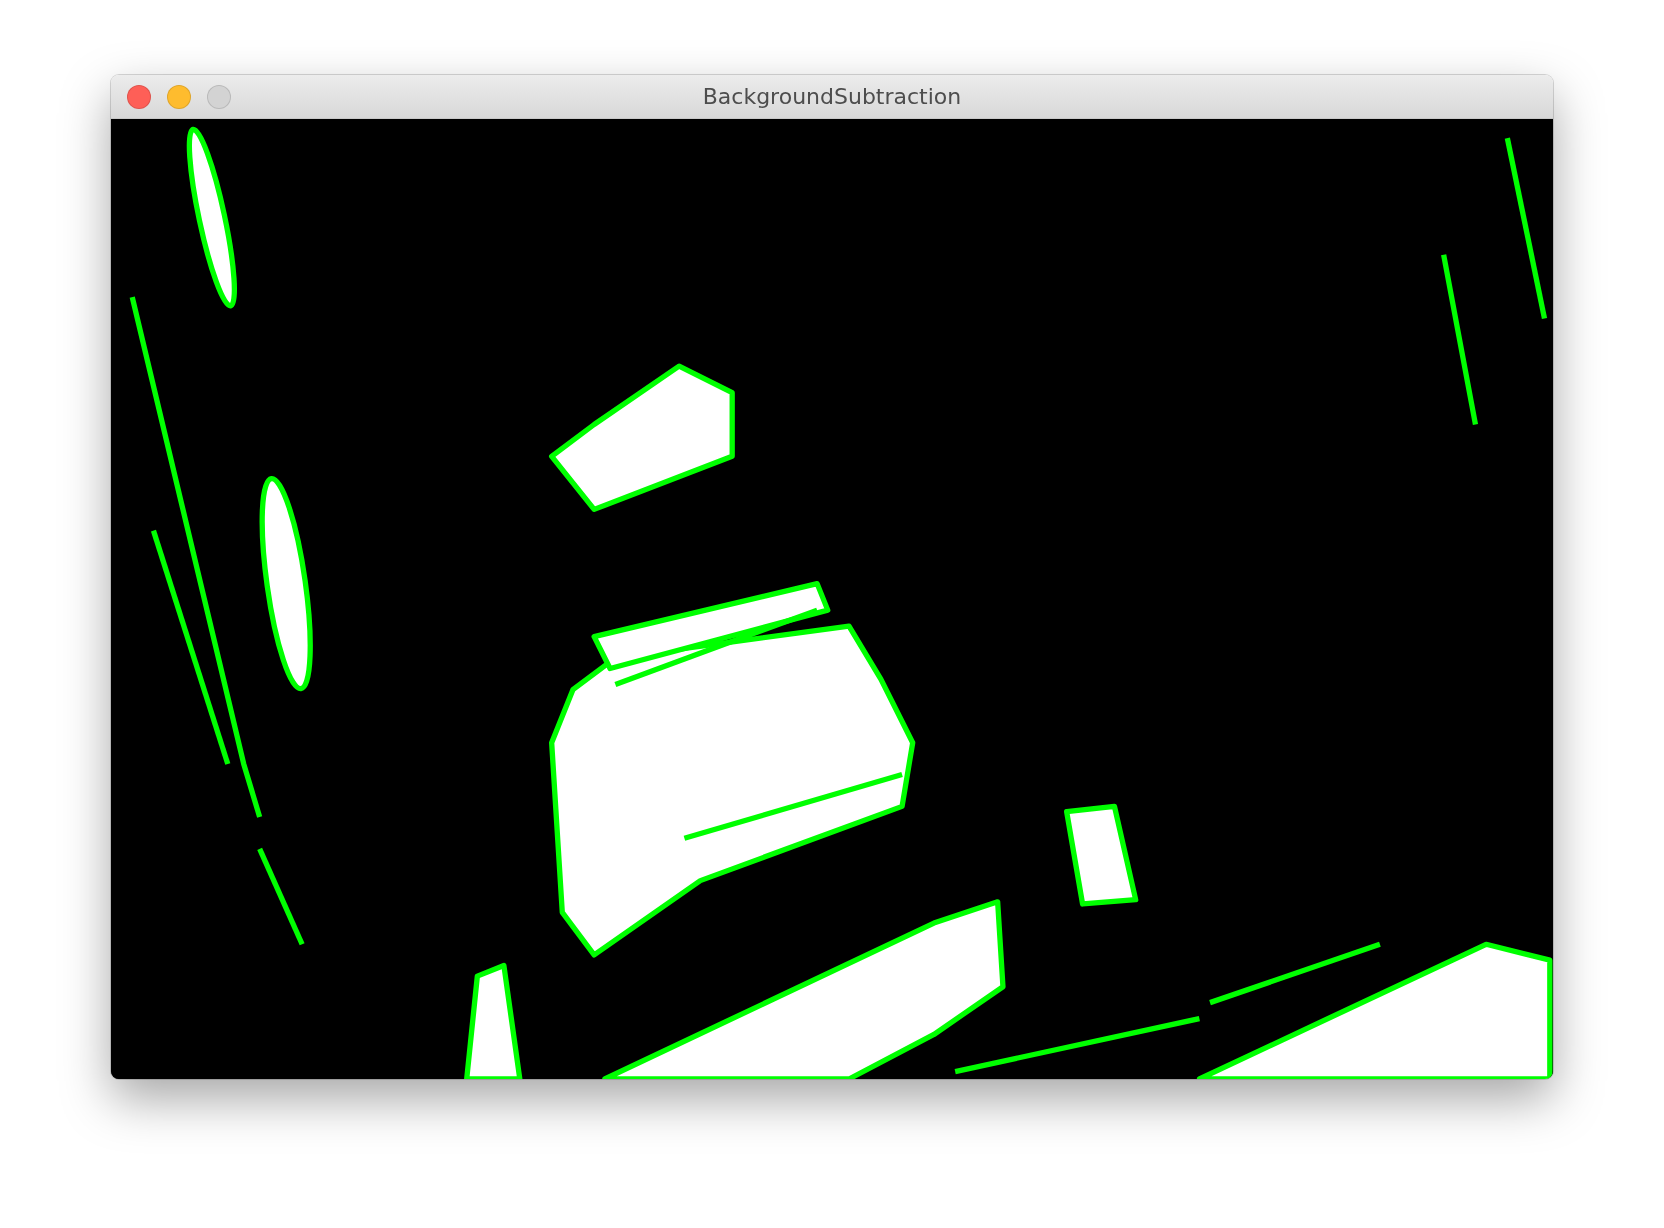 The width and height of the screenshot is (1664, 1228). What do you see at coordinates (179, 96) in the screenshot?
I see `minimize-button` at bounding box center [179, 96].